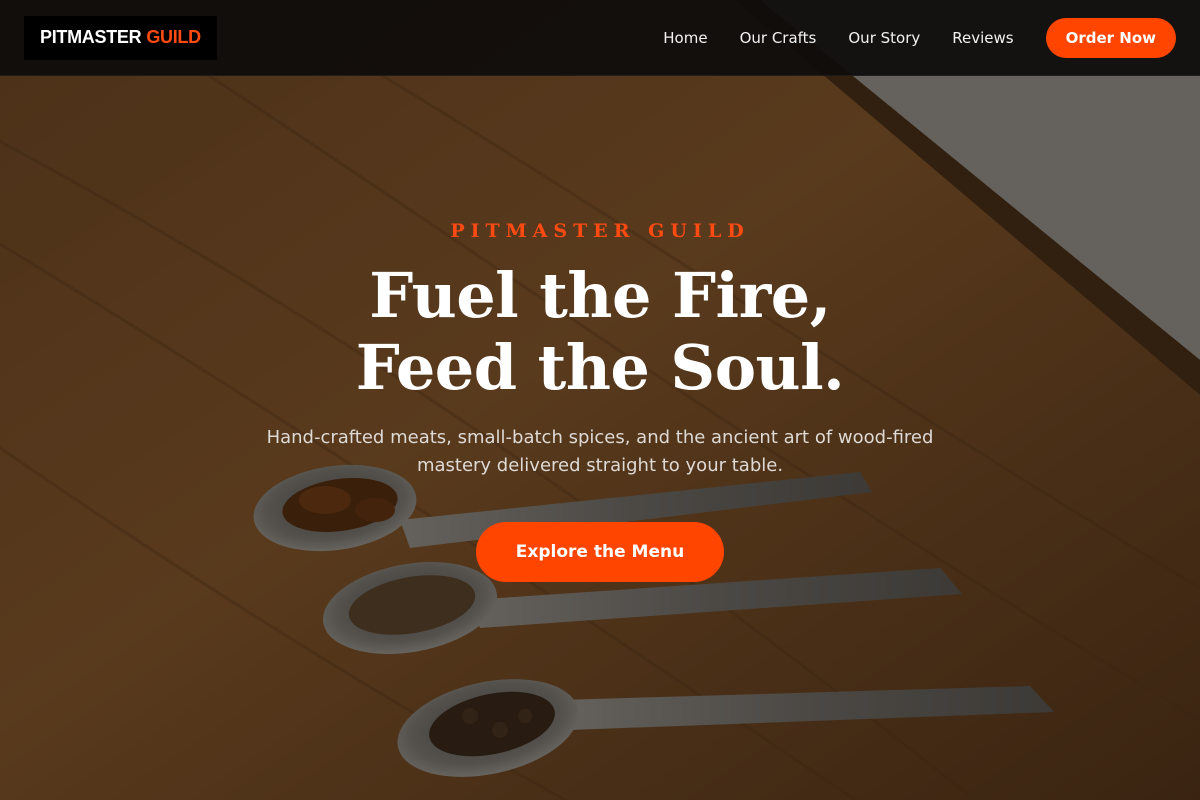 The width and height of the screenshot is (1200, 800). Describe the element at coordinates (600, 231) in the screenshot. I see `hero-eyebrow: PITMASTER GUILD` at that location.